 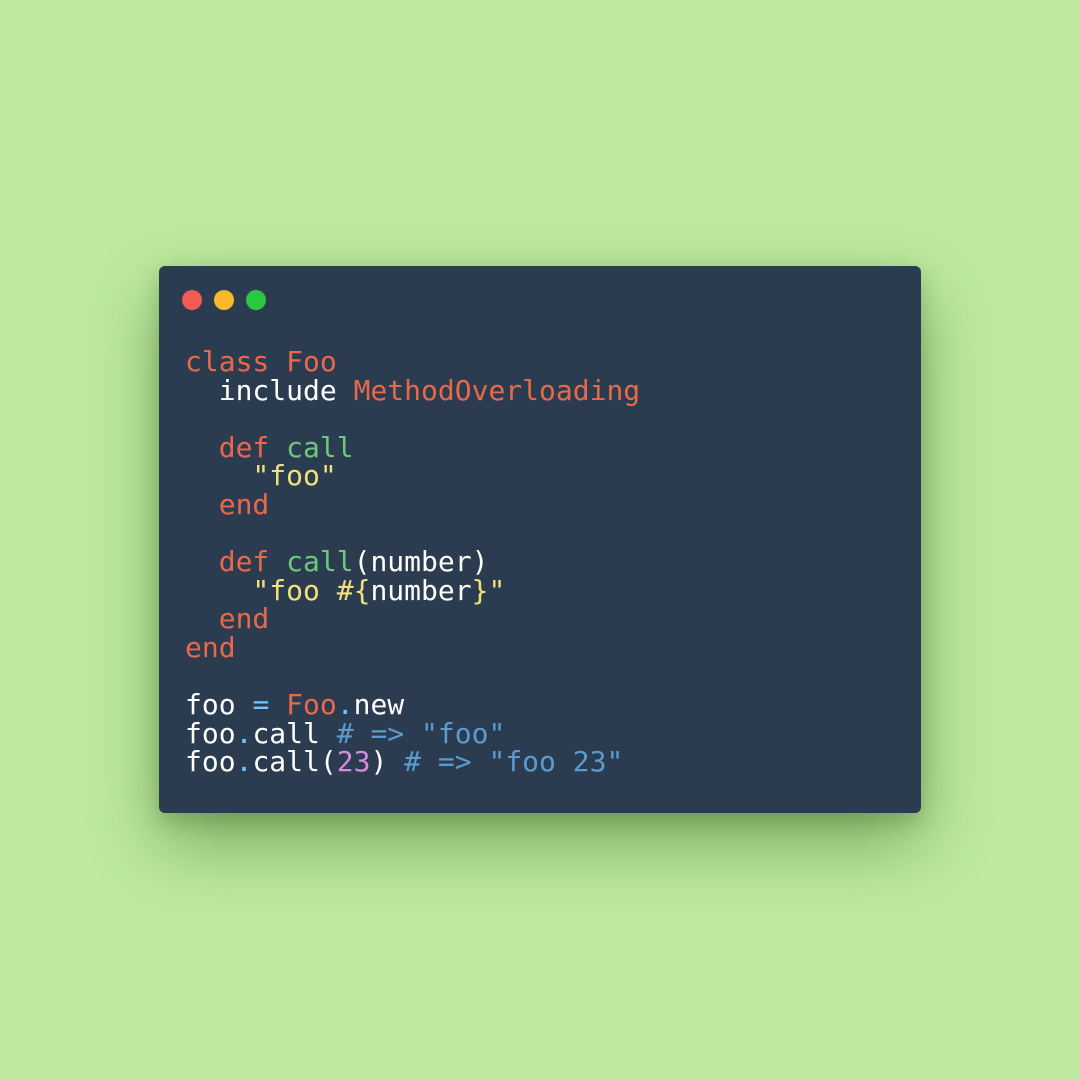 What do you see at coordinates (497, 390) in the screenshot?
I see `code-token: MethodOverloading` at bounding box center [497, 390].